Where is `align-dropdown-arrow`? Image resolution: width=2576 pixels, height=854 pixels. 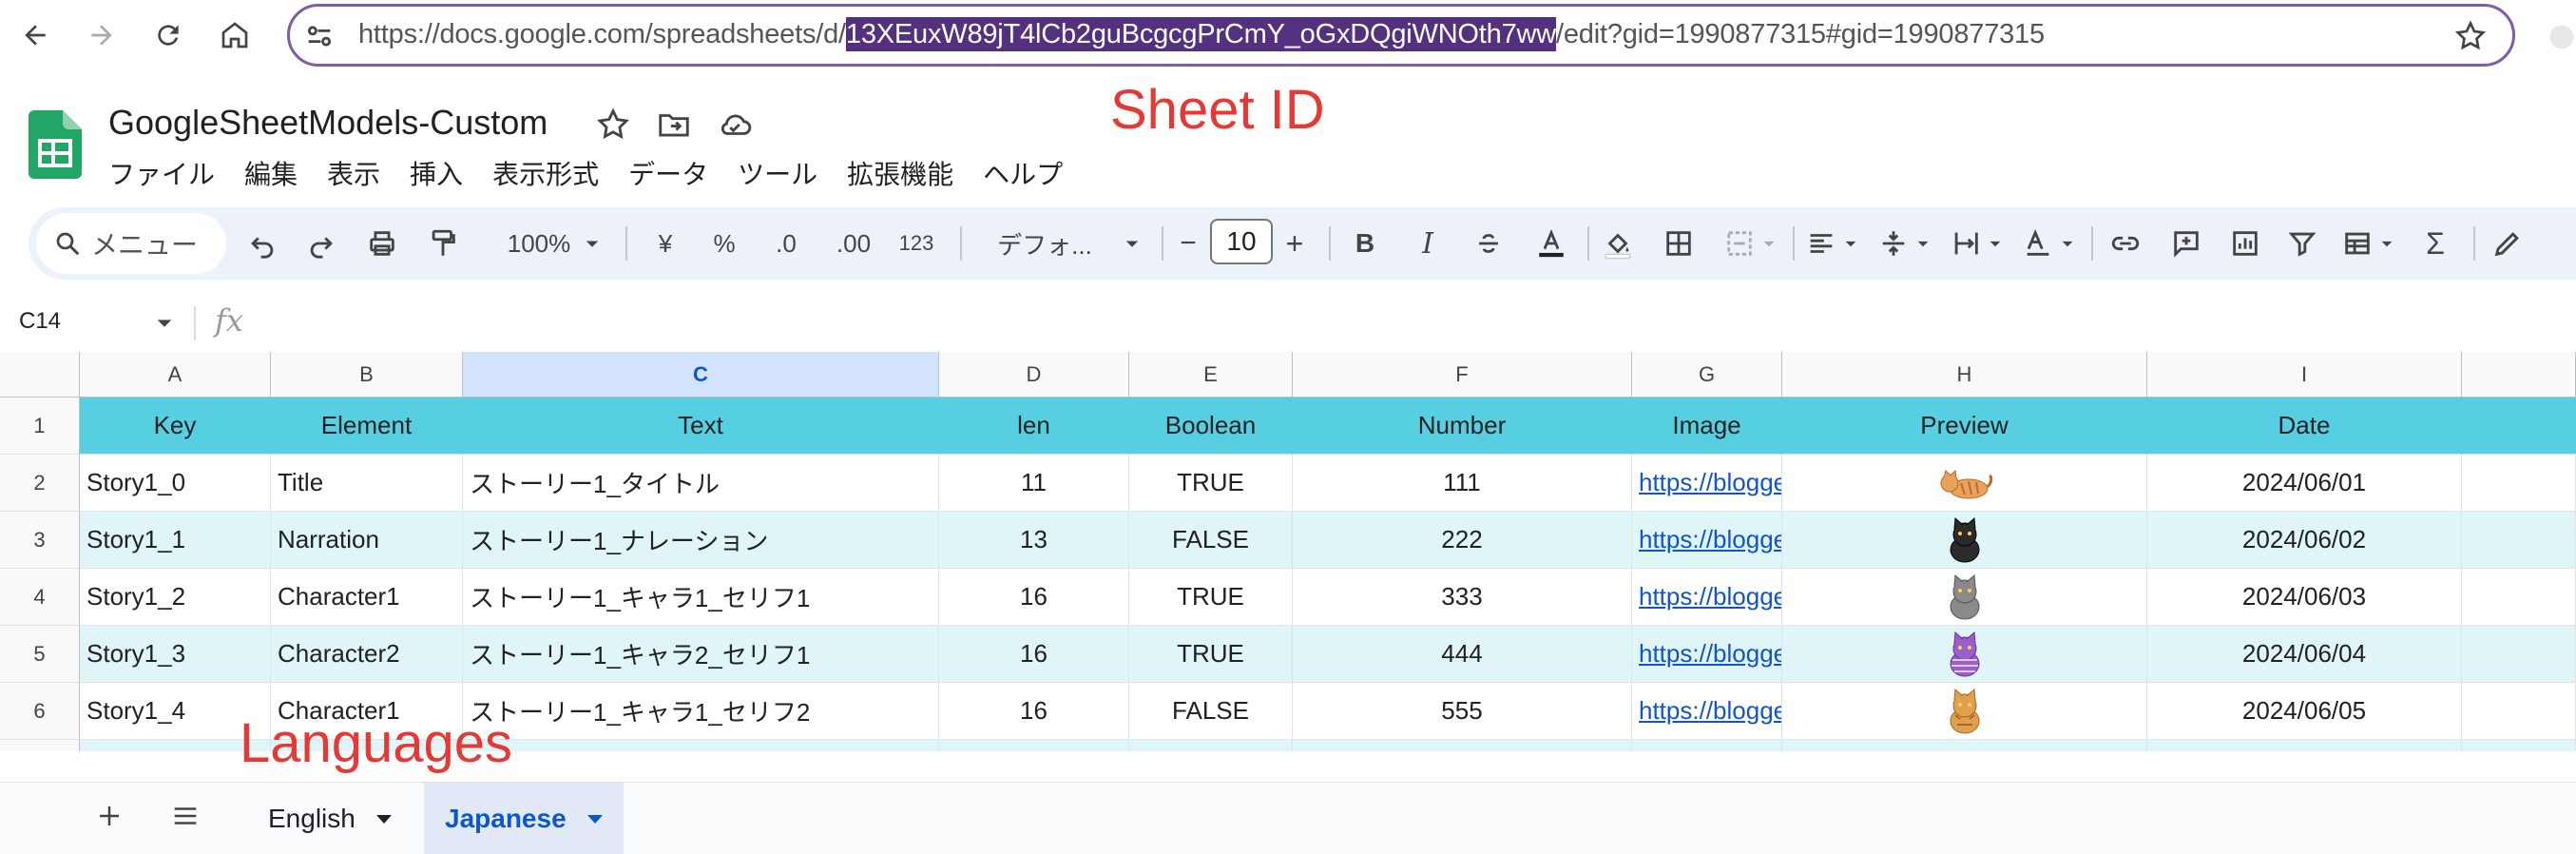
align-dropdown-arrow is located at coordinates (1851, 244).